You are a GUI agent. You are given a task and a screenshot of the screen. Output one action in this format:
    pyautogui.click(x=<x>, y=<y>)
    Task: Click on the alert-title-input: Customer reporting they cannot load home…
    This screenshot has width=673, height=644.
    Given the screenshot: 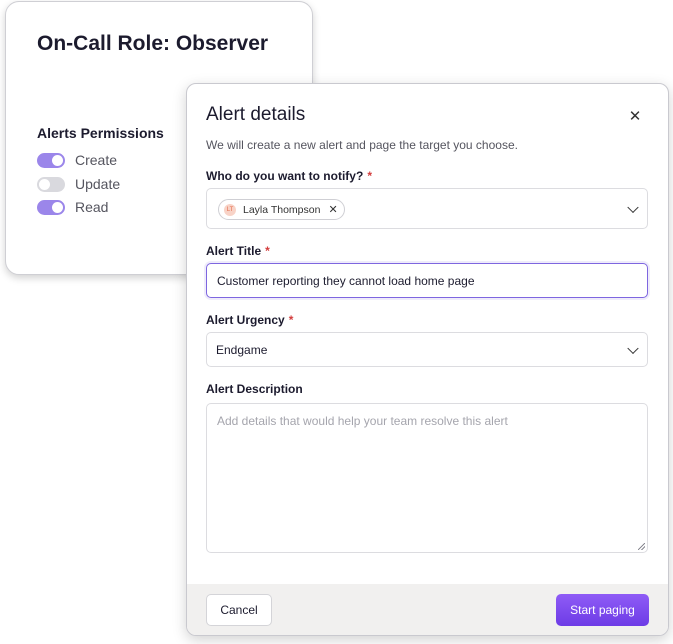 What is the action you would take?
    pyautogui.click(x=427, y=280)
    